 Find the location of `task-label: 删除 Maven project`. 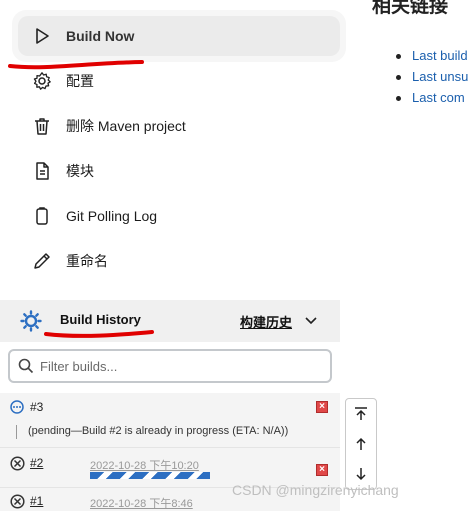

task-label: 删除 Maven project is located at coordinates (126, 126).